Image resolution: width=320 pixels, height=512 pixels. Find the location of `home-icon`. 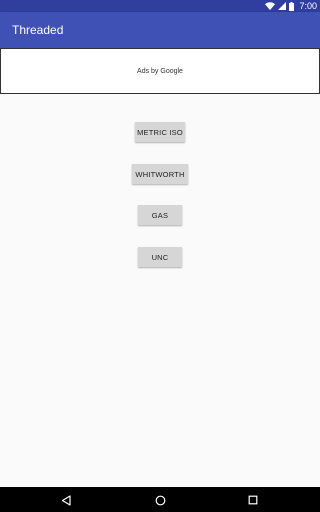

home-icon is located at coordinates (160, 500).